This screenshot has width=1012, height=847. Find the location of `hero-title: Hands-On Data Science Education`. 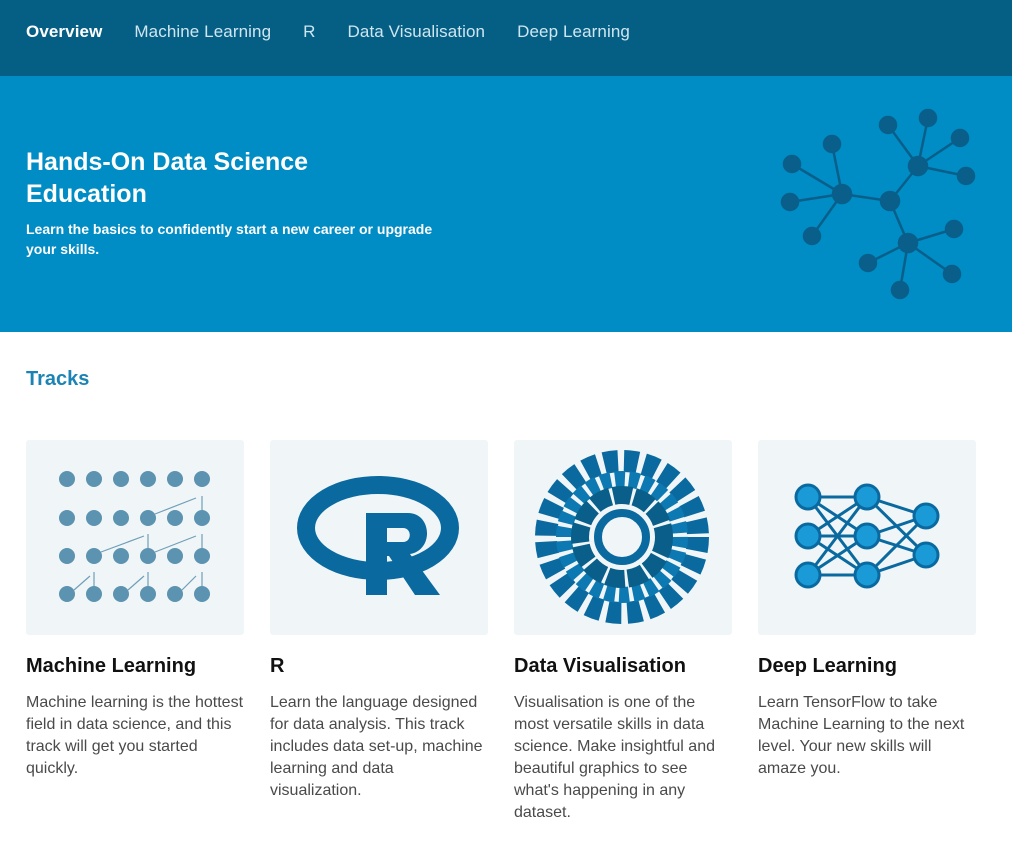

hero-title: Hands-On Data Science Education is located at coordinates (167, 178).